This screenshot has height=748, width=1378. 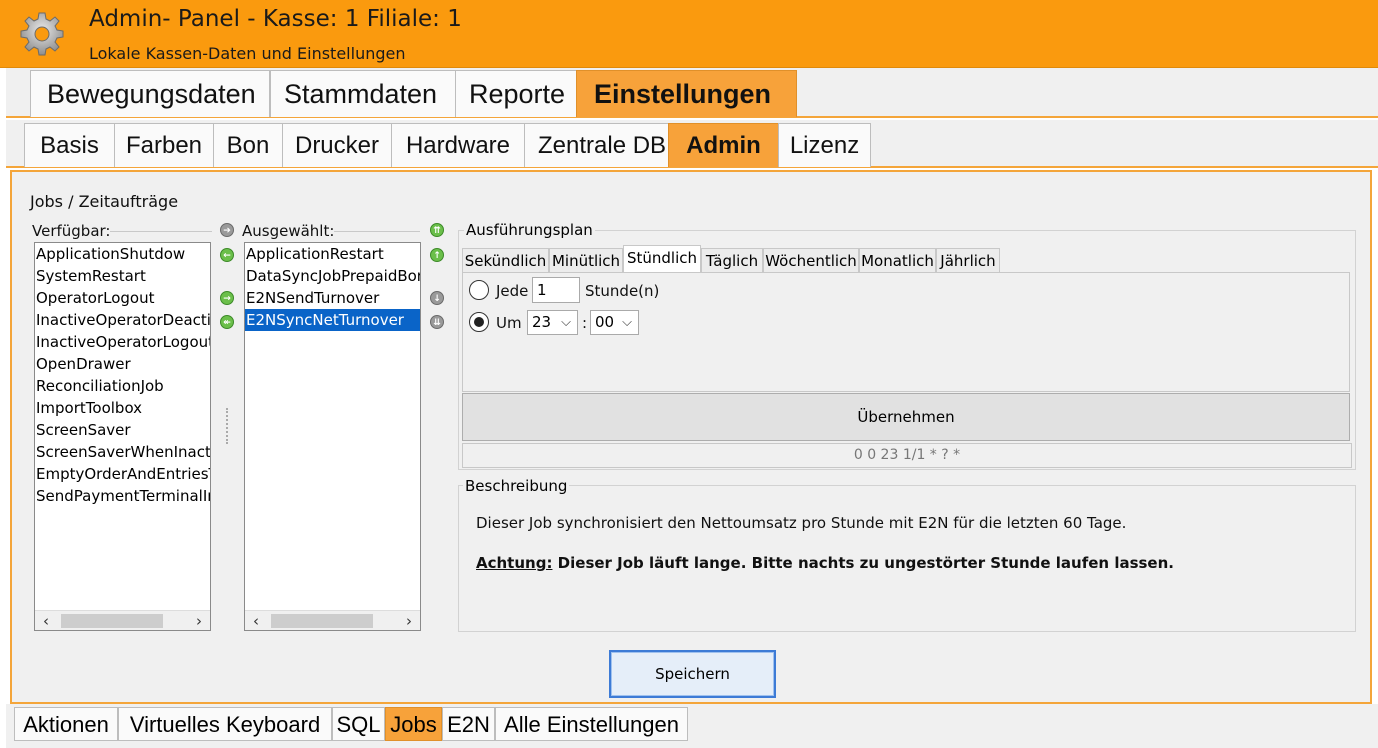 What do you see at coordinates (824, 145) in the screenshot?
I see `tab-lizenz: Lizenz` at bounding box center [824, 145].